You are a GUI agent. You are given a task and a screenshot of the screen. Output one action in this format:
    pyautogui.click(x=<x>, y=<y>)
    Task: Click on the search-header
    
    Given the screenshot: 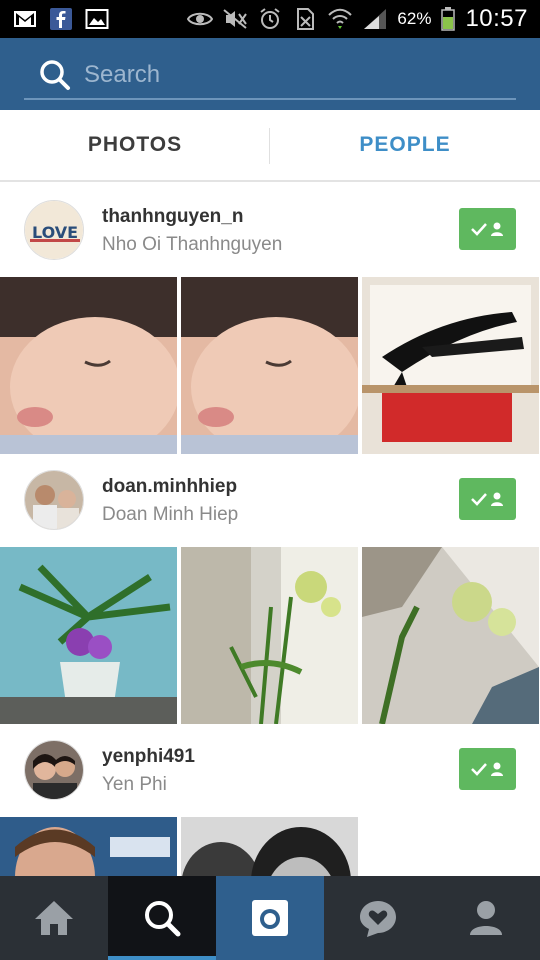 What is the action you would take?
    pyautogui.click(x=270, y=74)
    